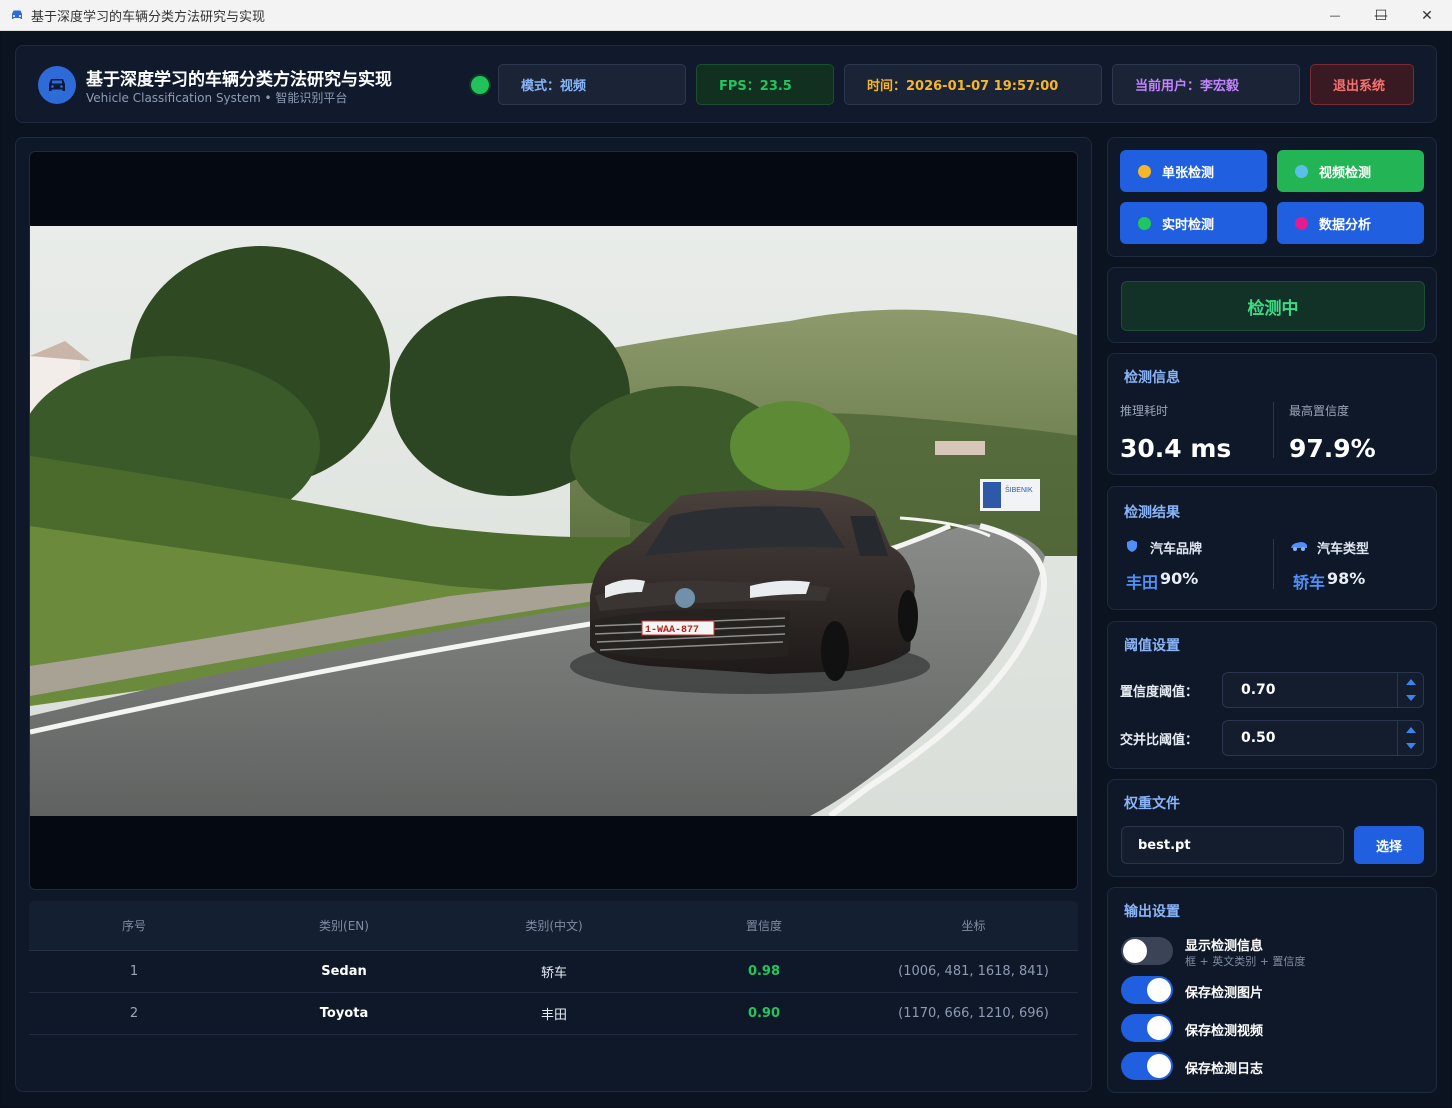  Describe the element at coordinates (1152, 804) in the screenshot. I see `weight-file-title: 权重文件` at that location.